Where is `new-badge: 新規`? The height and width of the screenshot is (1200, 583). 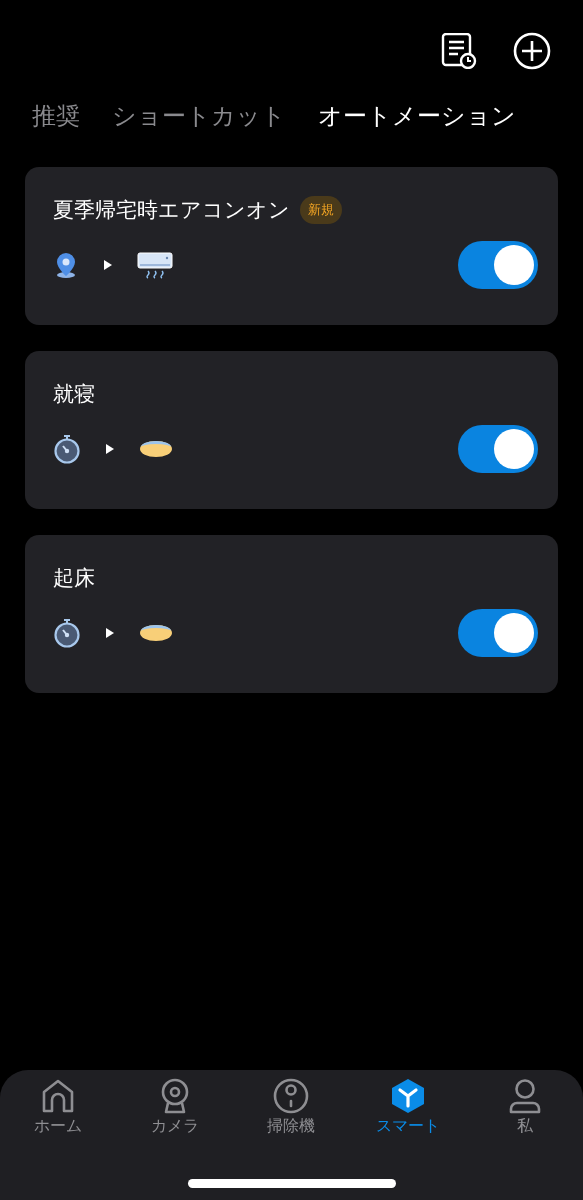
new-badge: 新規 is located at coordinates (321, 210).